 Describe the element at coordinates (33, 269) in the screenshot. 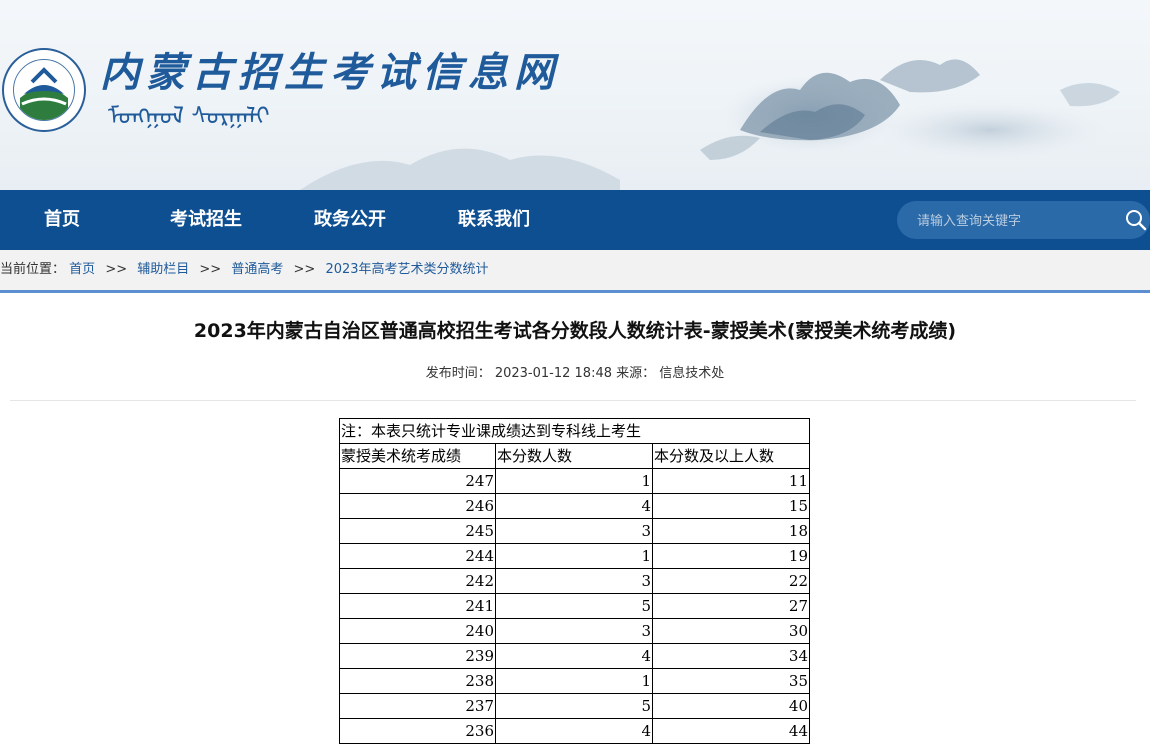

I see `breadcrumb-prefix: 当前位置：` at that location.